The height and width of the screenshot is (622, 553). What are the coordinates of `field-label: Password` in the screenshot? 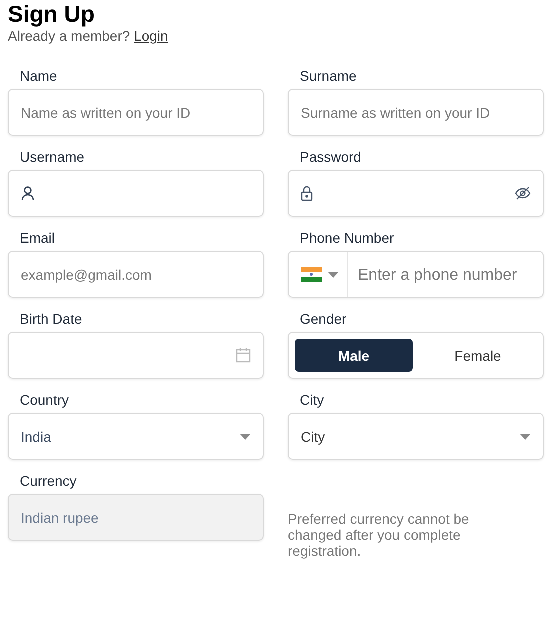 It's located at (330, 158).